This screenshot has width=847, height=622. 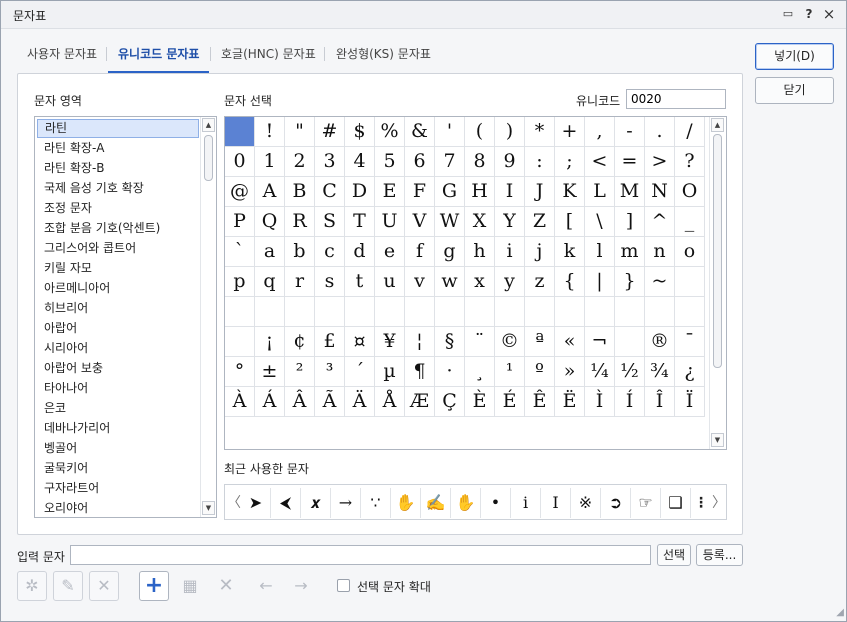 I want to click on insert-button: 넣기(D), so click(x=794, y=56).